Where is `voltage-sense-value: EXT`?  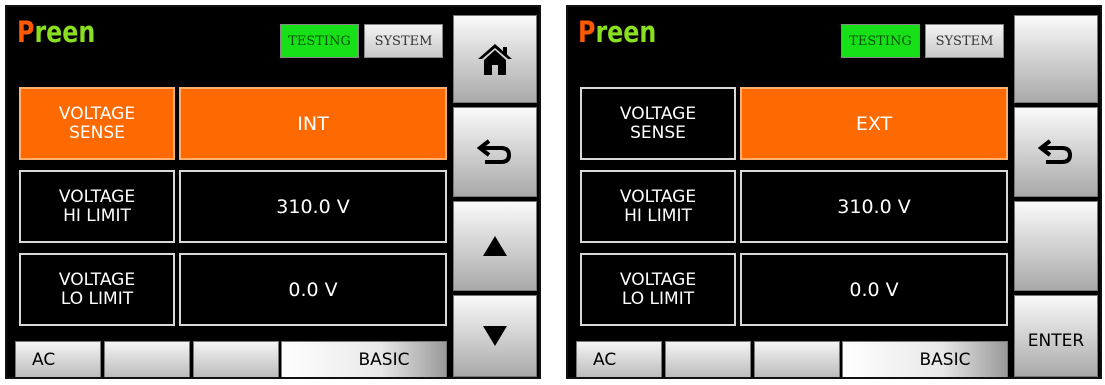 voltage-sense-value: EXT is located at coordinates (874, 123).